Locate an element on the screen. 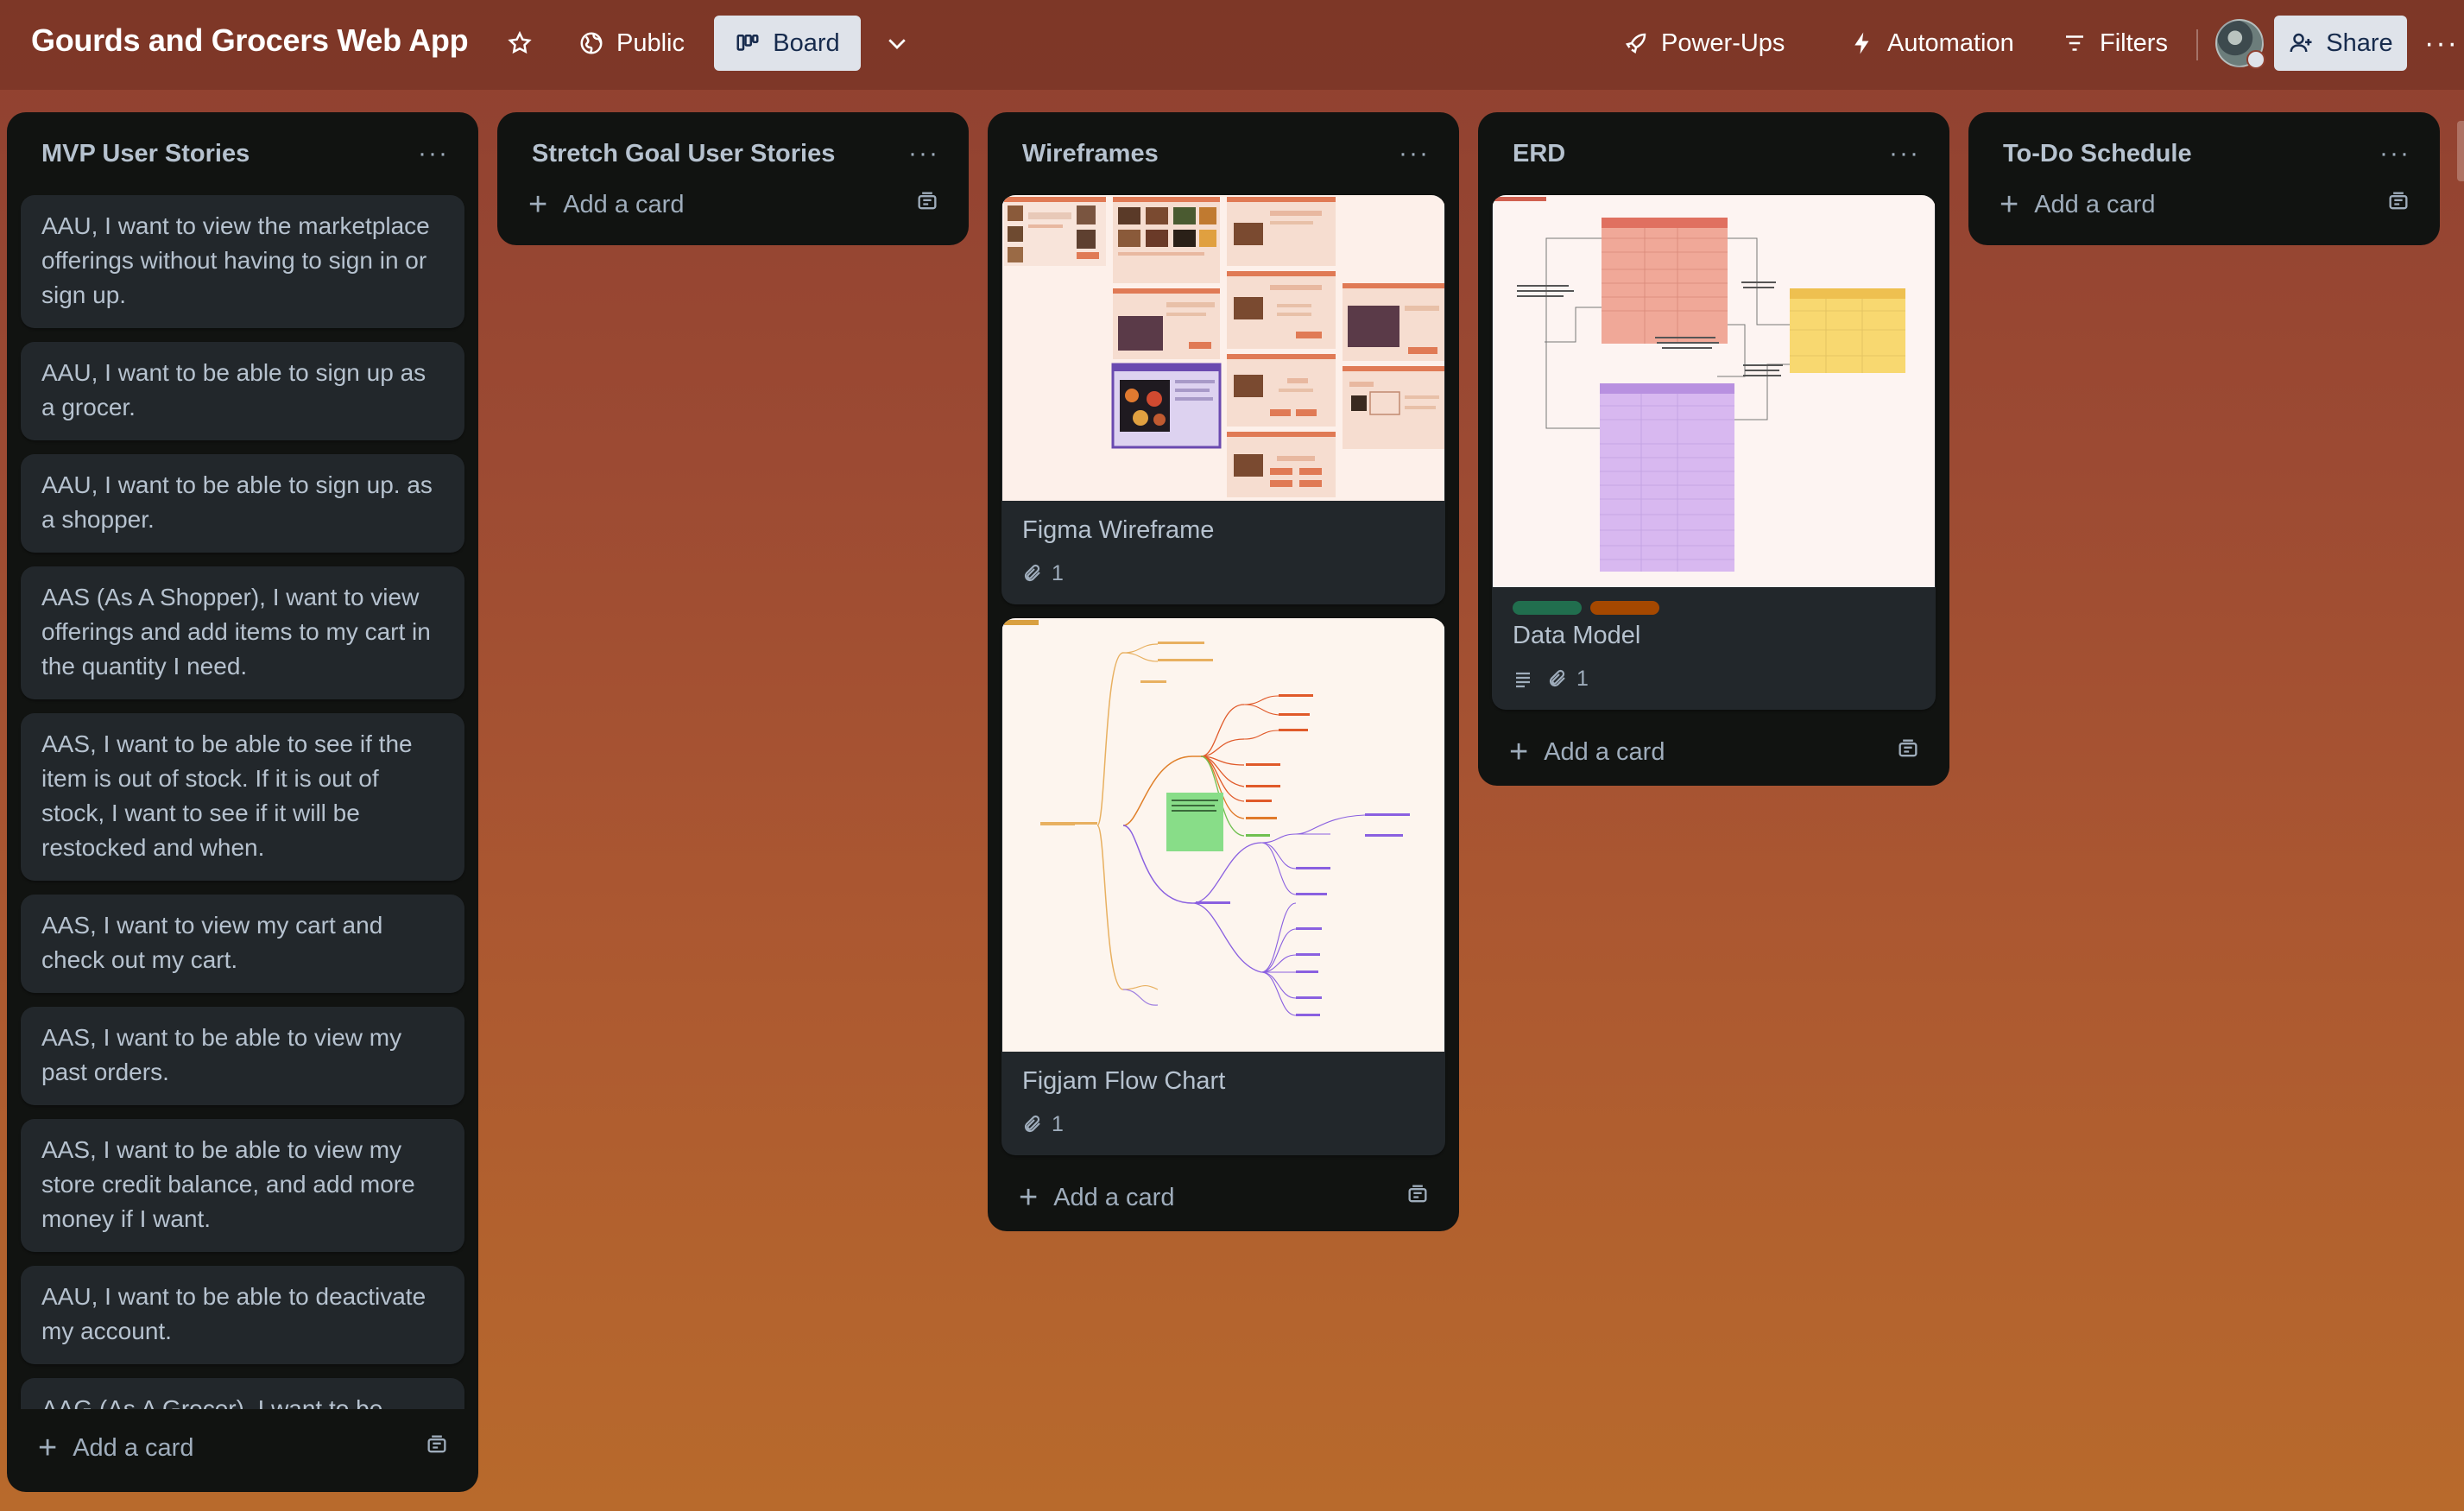 The image size is (2464, 1511). wireframe-cover-image is located at coordinates (1223, 348).